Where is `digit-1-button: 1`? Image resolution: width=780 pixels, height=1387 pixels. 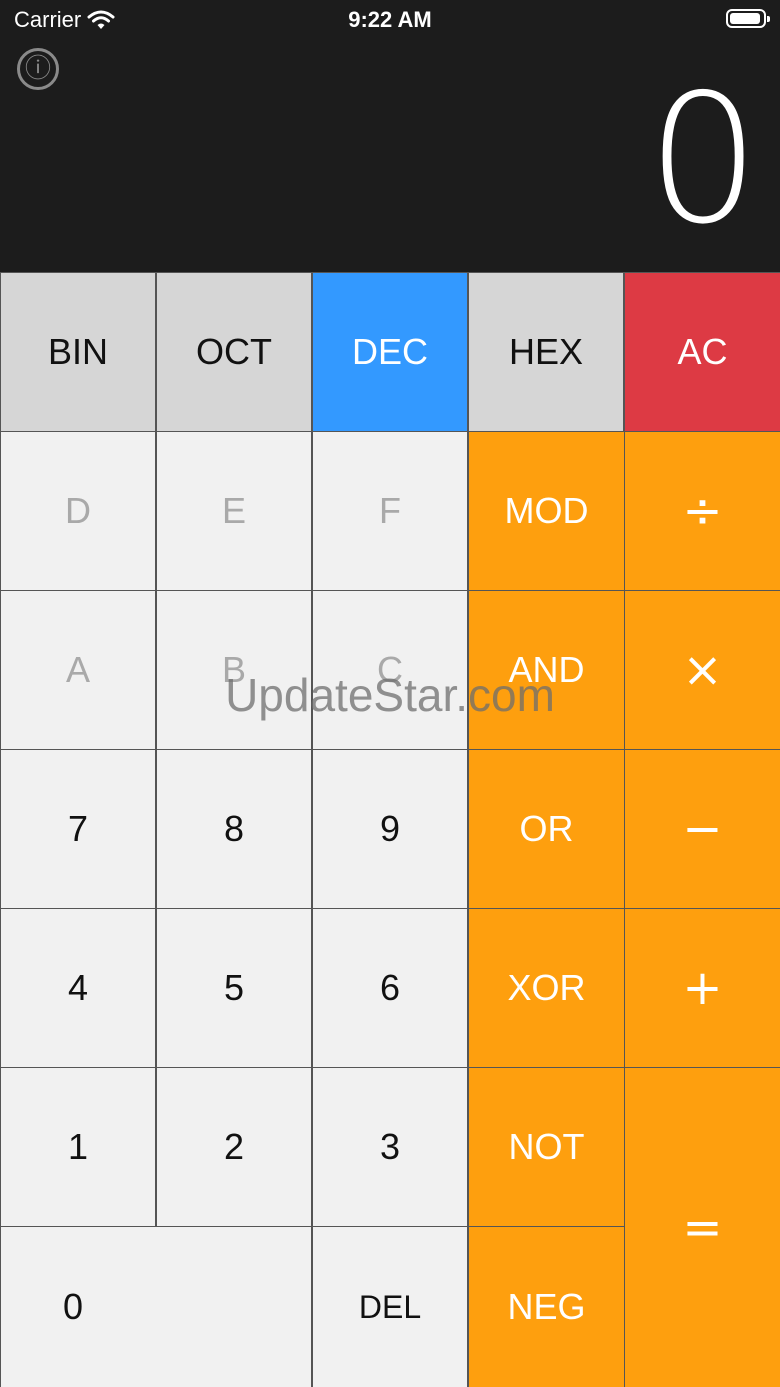
digit-1-button: 1 is located at coordinates (78, 1147).